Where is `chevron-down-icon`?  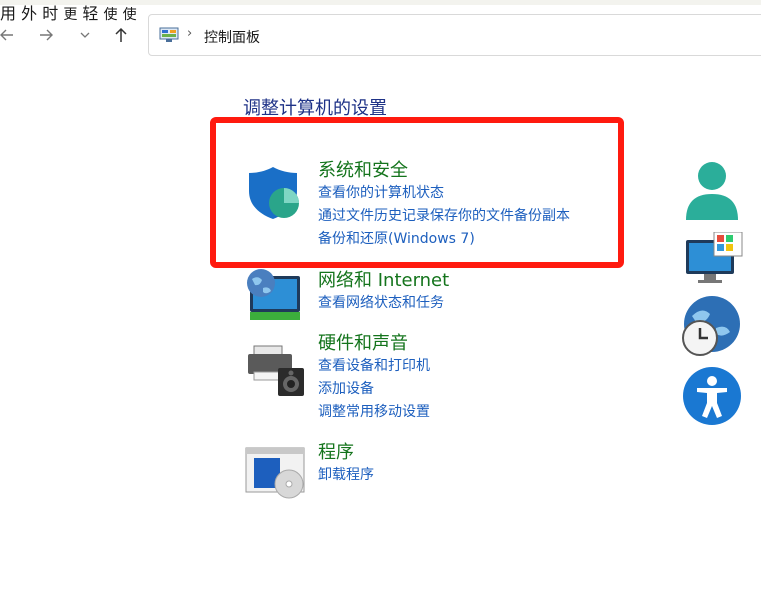 chevron-down-icon is located at coordinates (85, 35).